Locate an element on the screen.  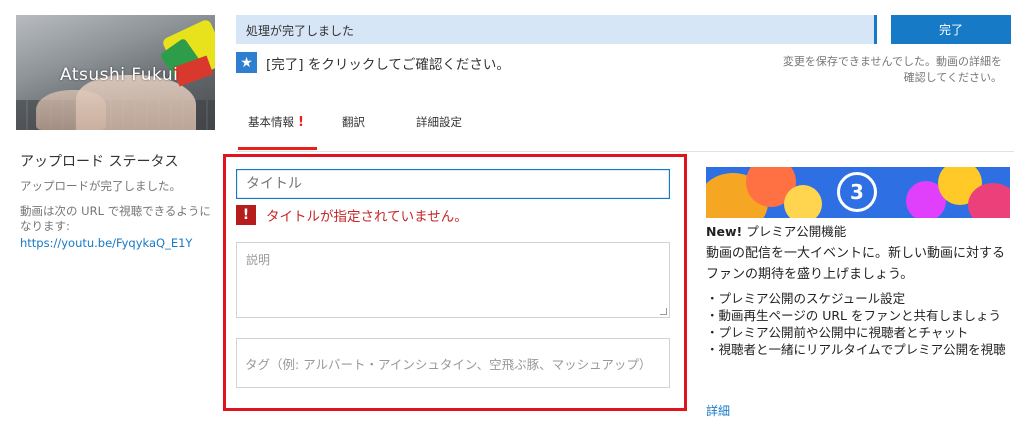
description-textarea: 説明 is located at coordinates (453, 280).